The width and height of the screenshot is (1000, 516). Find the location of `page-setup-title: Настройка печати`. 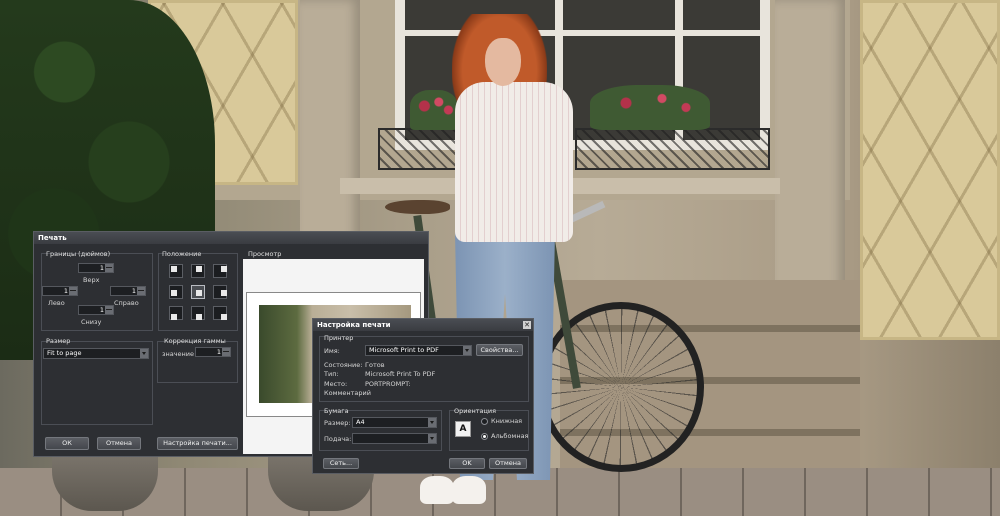

page-setup-title: Настройка печати is located at coordinates (354, 325).